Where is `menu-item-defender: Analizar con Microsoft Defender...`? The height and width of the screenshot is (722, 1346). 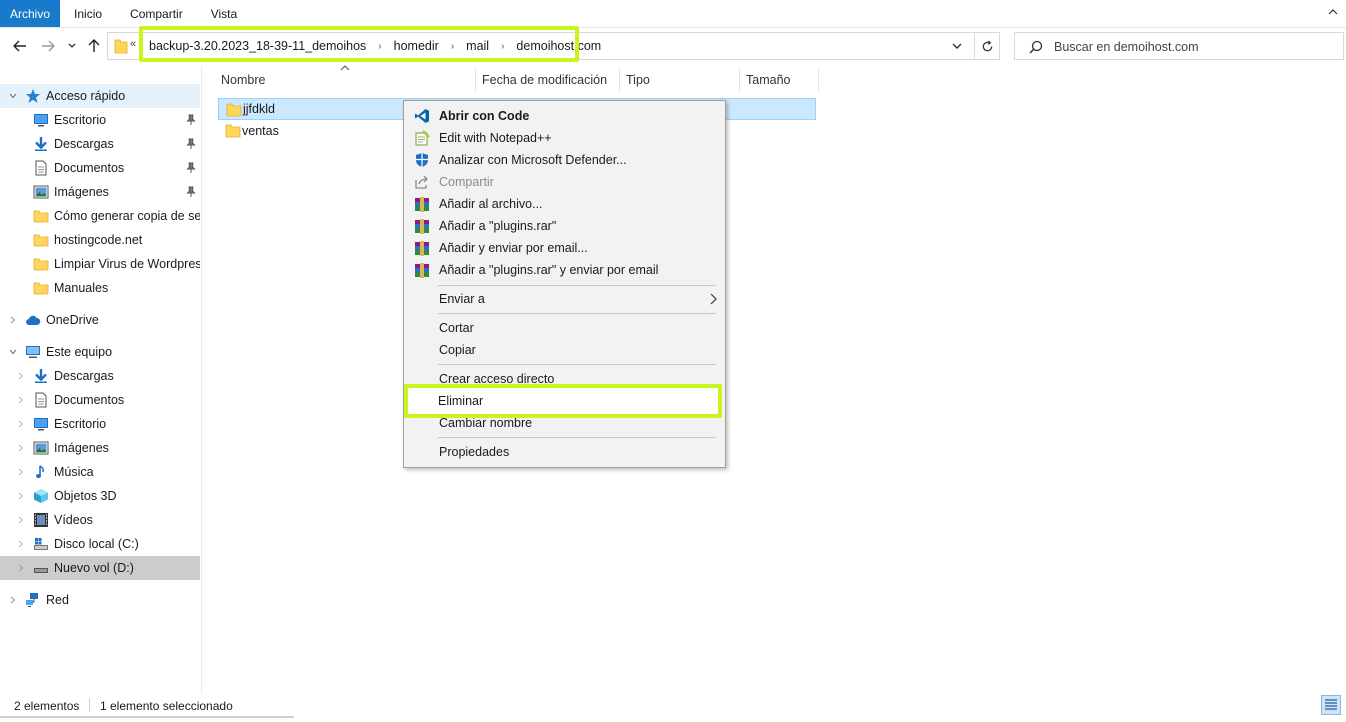
menu-item-defender: Analizar con Microsoft Defender... is located at coordinates (564, 160).